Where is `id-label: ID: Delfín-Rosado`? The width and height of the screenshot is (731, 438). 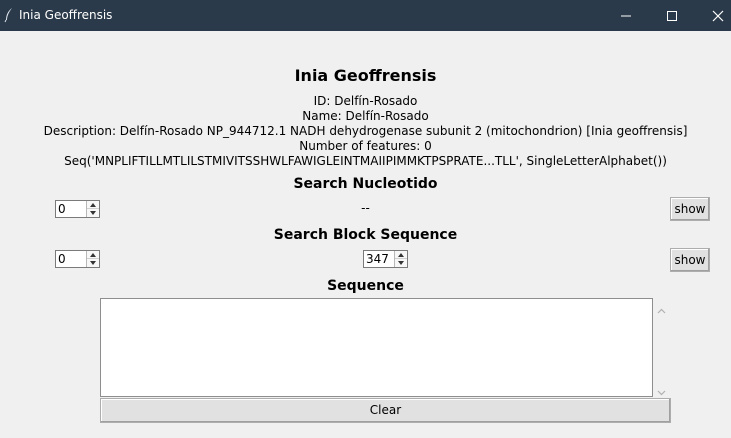 id-label: ID: Delfín-Rosado is located at coordinates (365, 101).